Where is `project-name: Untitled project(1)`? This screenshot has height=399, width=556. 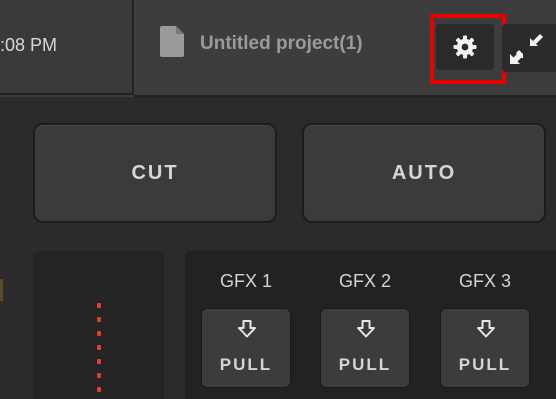
project-name: Untitled project(1) is located at coordinates (281, 44).